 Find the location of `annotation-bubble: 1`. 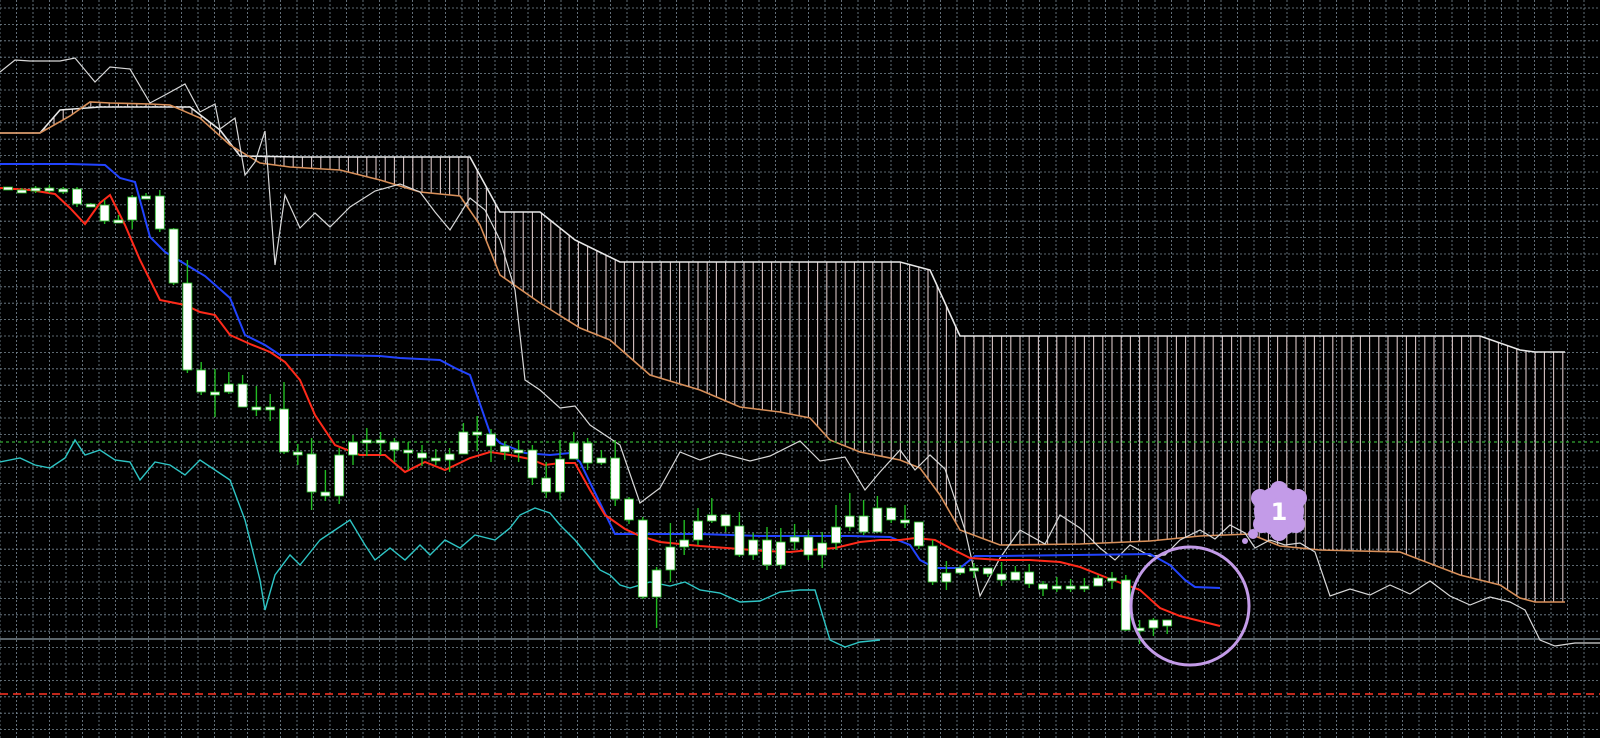

annotation-bubble: 1 is located at coordinates (1274, 512).